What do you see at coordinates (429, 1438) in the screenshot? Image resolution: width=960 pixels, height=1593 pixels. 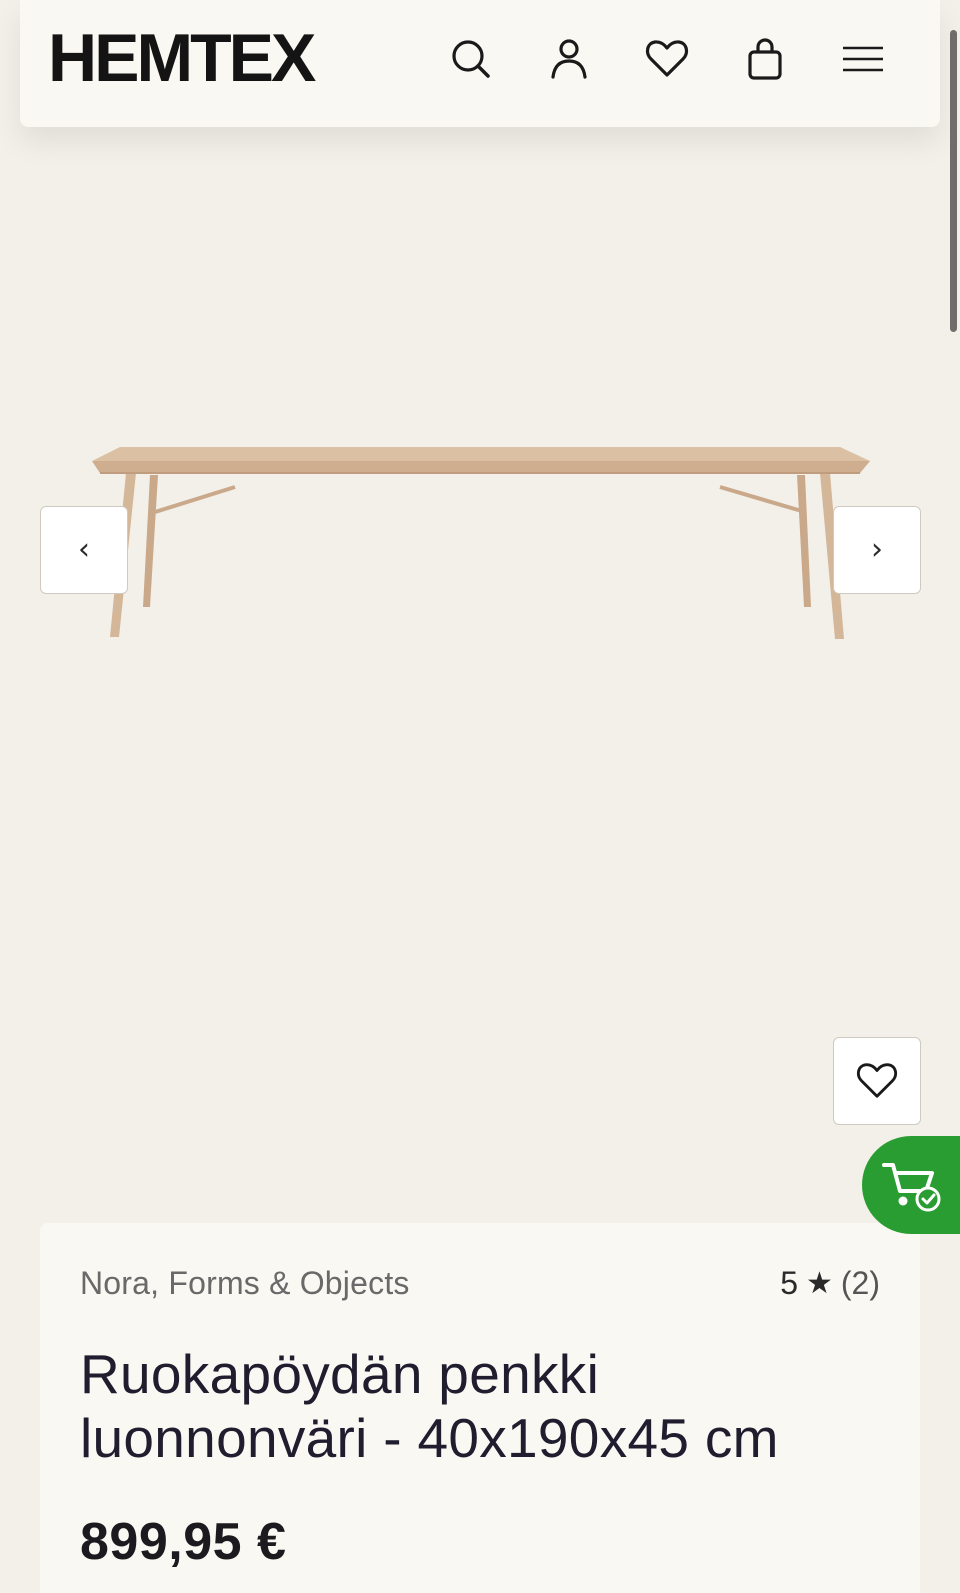 I see `product-title-line2: luonnonväri - 40x190x45 cm` at bounding box center [429, 1438].